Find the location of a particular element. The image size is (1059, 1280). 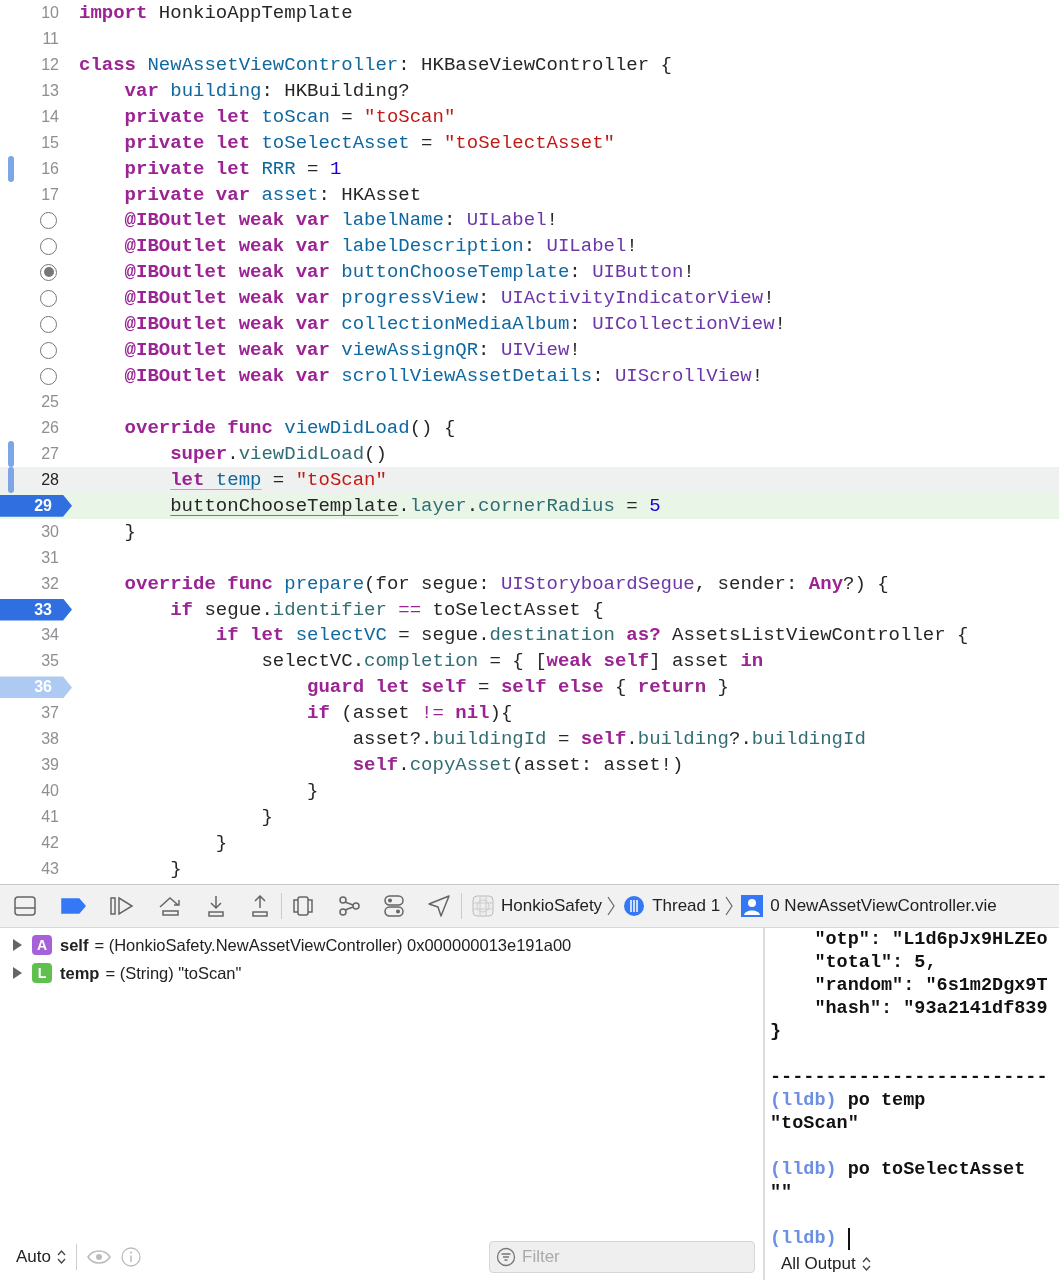

code-line: self.copyAsset(asset: asset!) is located at coordinates (517, 765).